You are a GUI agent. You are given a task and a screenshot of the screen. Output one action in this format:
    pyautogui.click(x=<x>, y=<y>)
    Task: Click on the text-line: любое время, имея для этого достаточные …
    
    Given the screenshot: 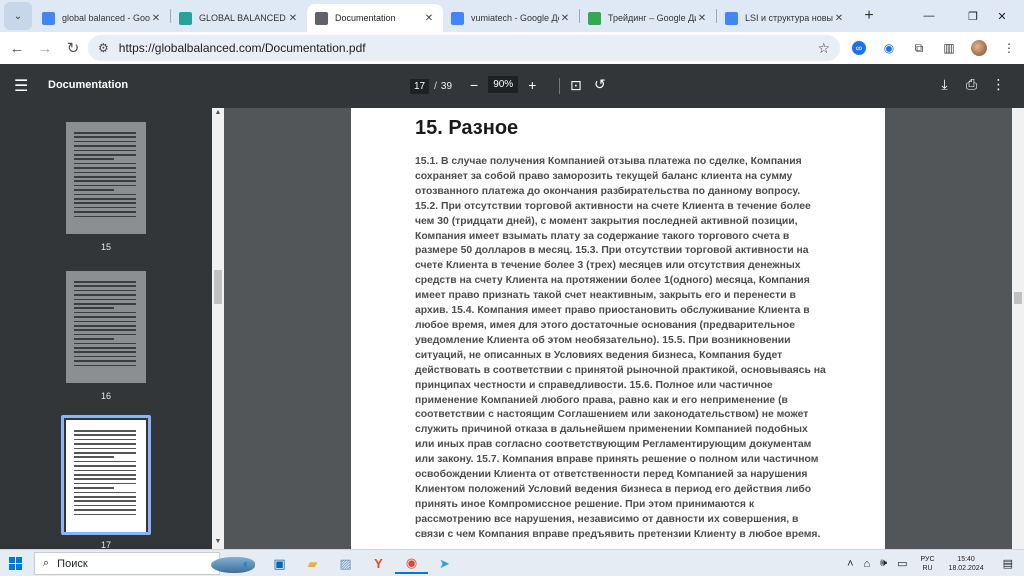 What is the action you would take?
    pyautogui.click(x=605, y=325)
    